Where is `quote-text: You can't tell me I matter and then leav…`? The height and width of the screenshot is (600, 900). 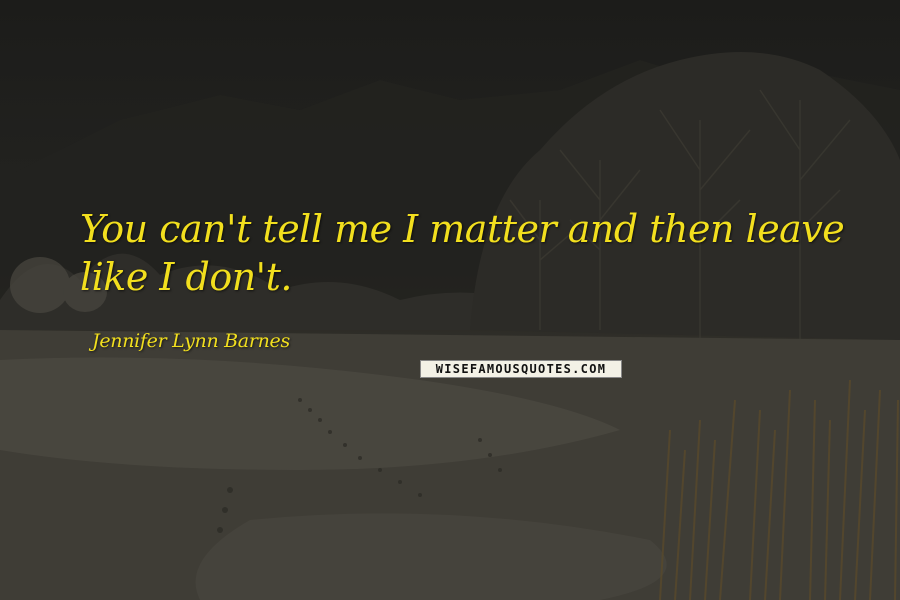 quote-text: You can't tell me I matter and then leav… is located at coordinates (462, 253).